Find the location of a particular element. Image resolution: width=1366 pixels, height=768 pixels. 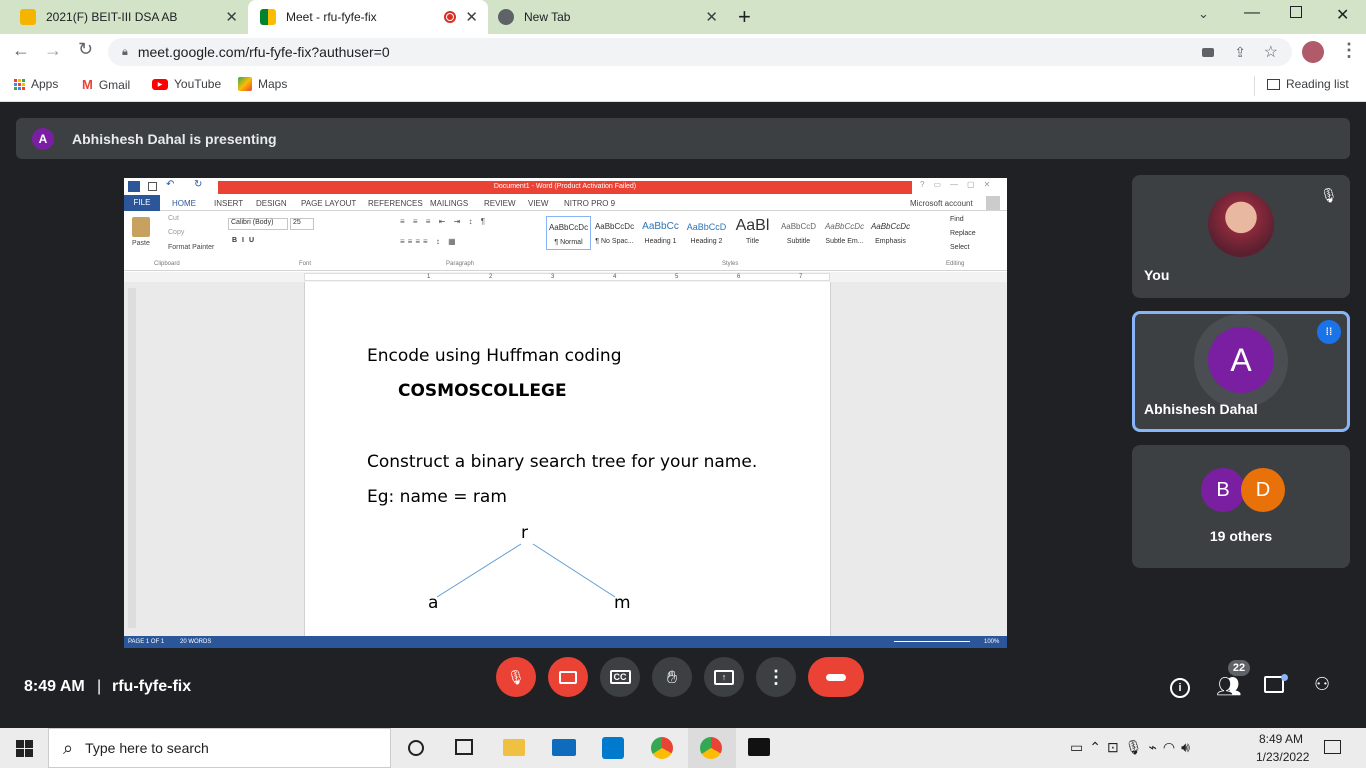

align-icons: ≡≡≡≡ ↕ ▦ is located at coordinates (429, 241).